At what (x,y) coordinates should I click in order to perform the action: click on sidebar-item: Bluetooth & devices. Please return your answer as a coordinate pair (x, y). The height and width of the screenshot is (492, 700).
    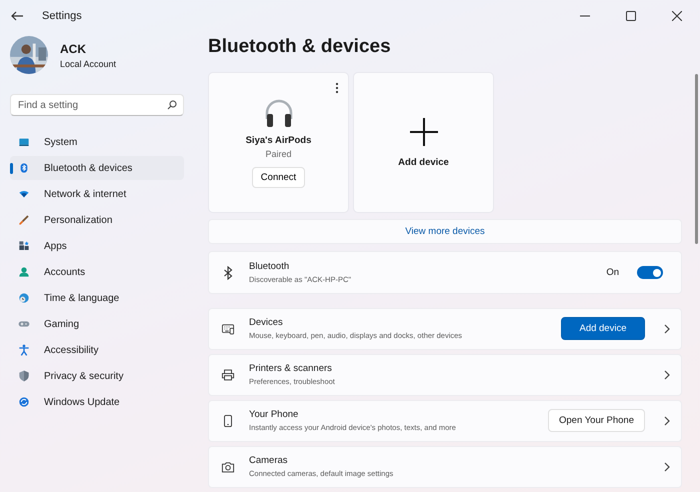
    Looking at the image, I should click on (97, 168).